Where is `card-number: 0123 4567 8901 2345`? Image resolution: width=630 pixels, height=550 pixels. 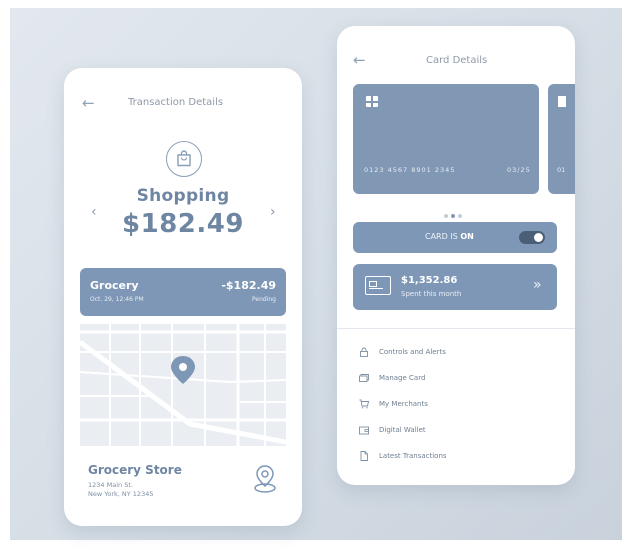
card-number: 0123 4567 8901 2345 is located at coordinates (410, 170).